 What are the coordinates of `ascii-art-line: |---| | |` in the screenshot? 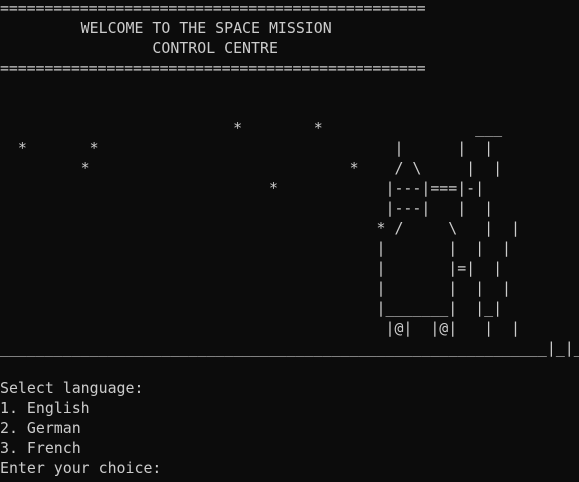 It's located at (247, 208).